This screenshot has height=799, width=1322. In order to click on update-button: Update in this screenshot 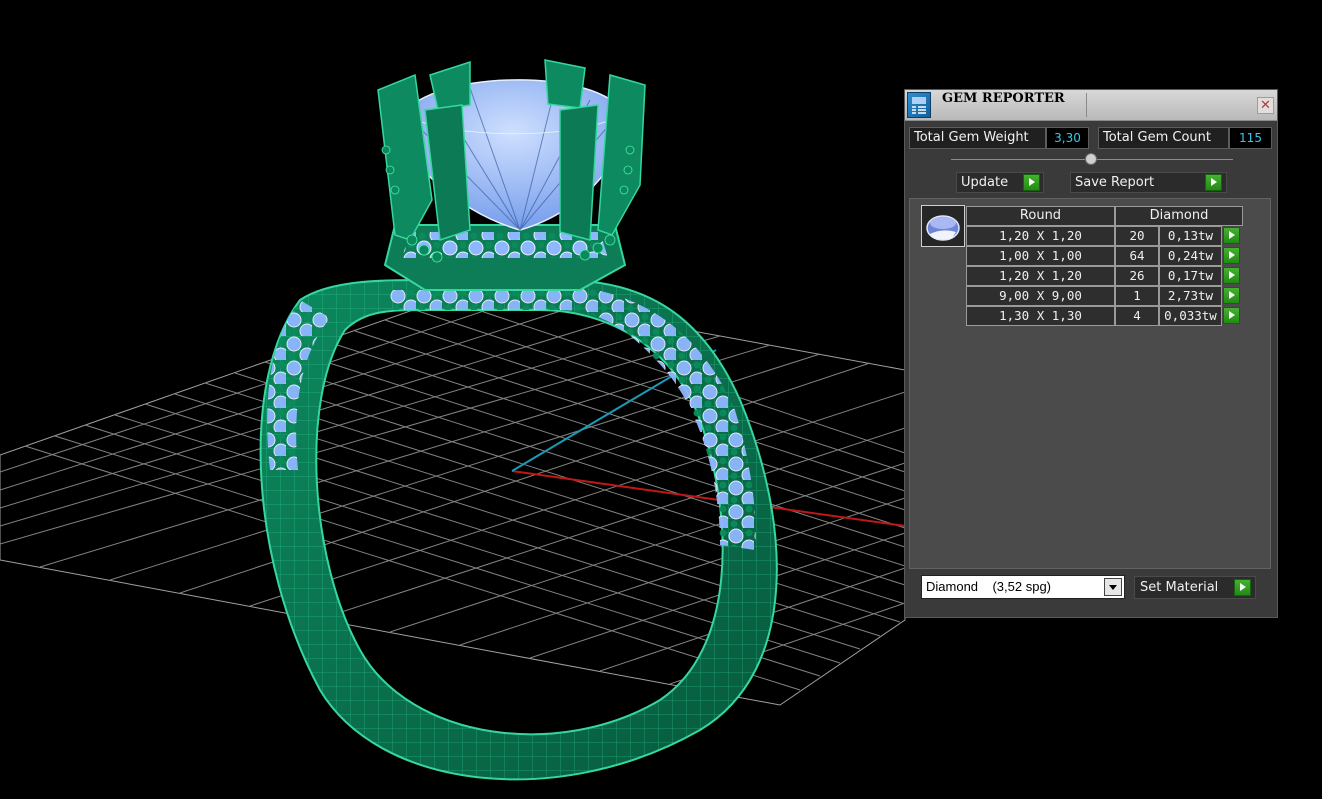, I will do `click(1000, 182)`.